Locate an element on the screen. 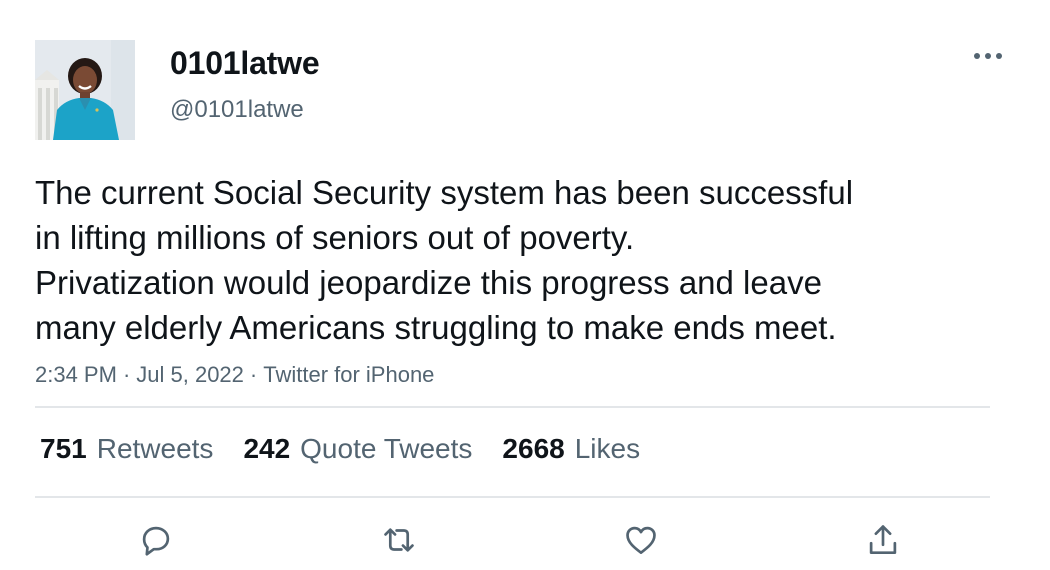 This screenshot has height=570, width=1050. likes-label: Likes is located at coordinates (607, 448).